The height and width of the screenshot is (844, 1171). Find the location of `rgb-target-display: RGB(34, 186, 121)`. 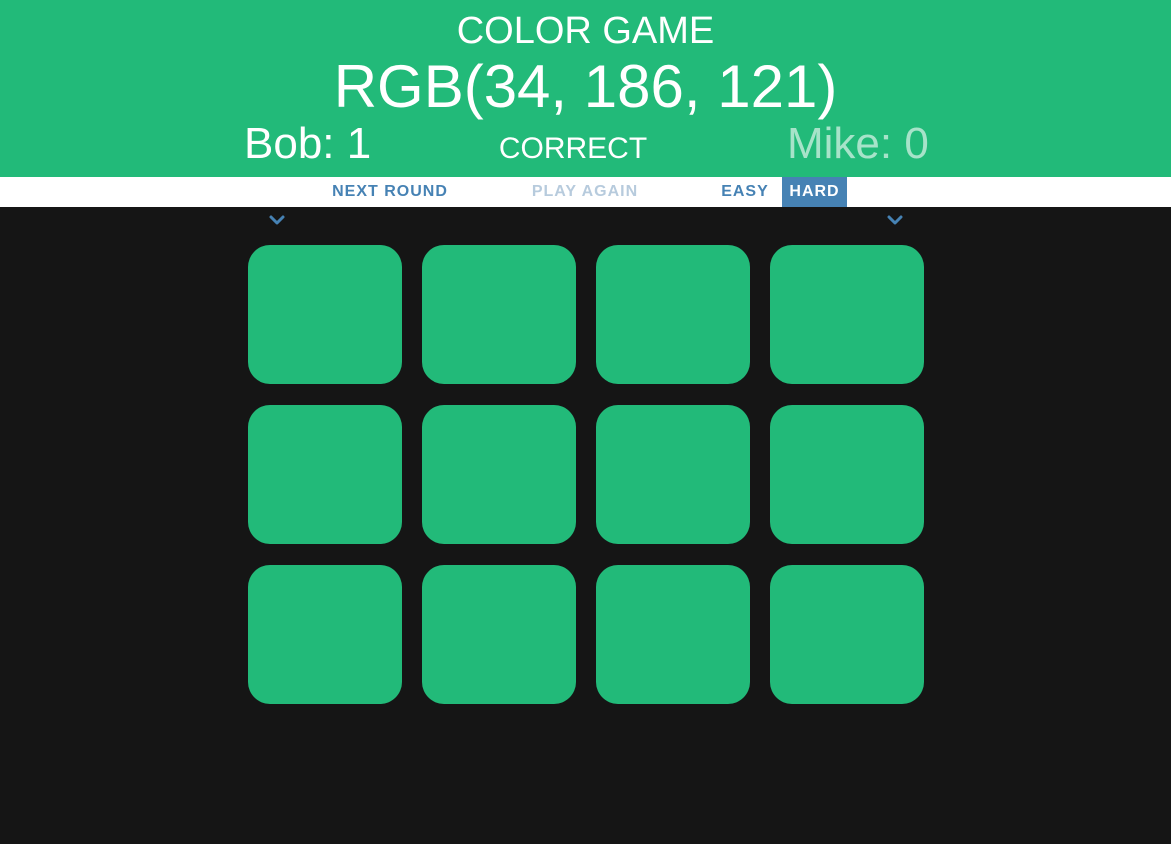

rgb-target-display: RGB(34, 186, 121) is located at coordinates (585, 86).